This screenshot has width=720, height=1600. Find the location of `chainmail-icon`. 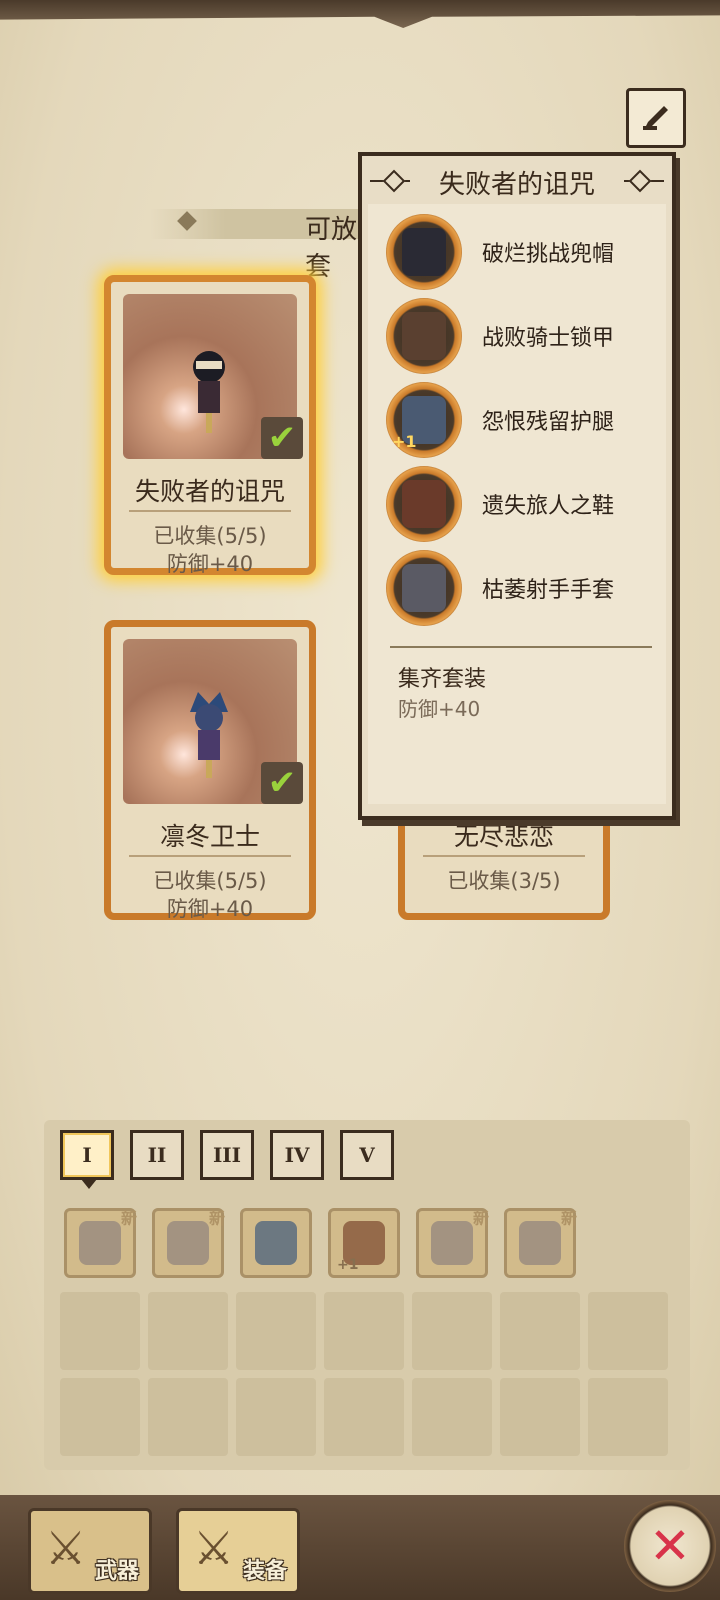

chainmail-icon is located at coordinates (424, 336).